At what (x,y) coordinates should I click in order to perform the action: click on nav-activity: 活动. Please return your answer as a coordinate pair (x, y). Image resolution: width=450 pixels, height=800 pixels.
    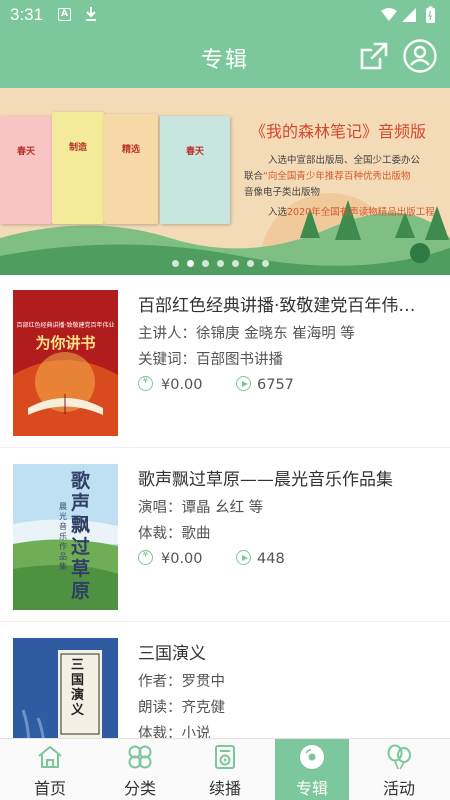
    Looking at the image, I should click on (399, 769).